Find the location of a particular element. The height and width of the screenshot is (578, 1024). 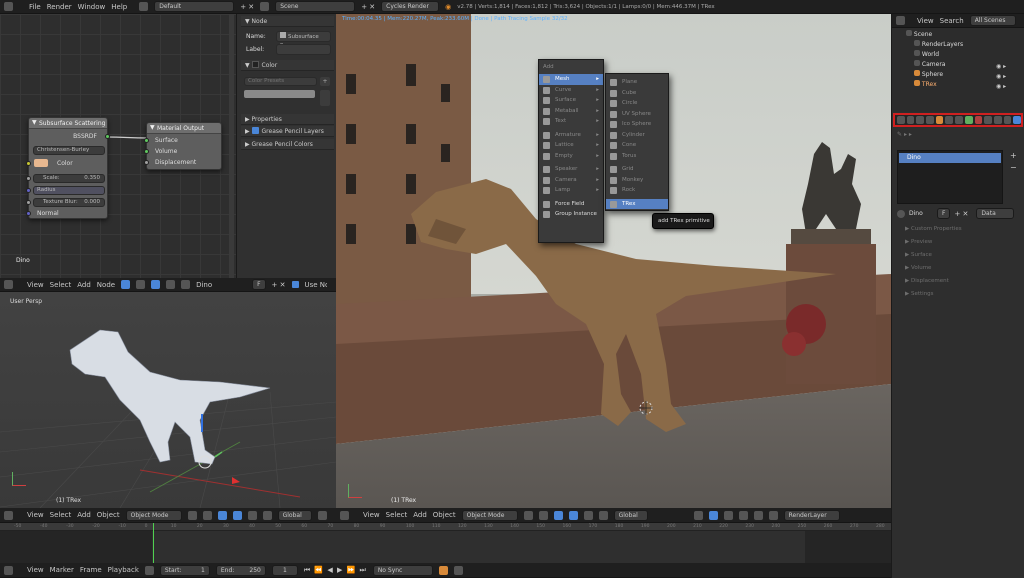

shading-icon is located at coordinates (528, 515).